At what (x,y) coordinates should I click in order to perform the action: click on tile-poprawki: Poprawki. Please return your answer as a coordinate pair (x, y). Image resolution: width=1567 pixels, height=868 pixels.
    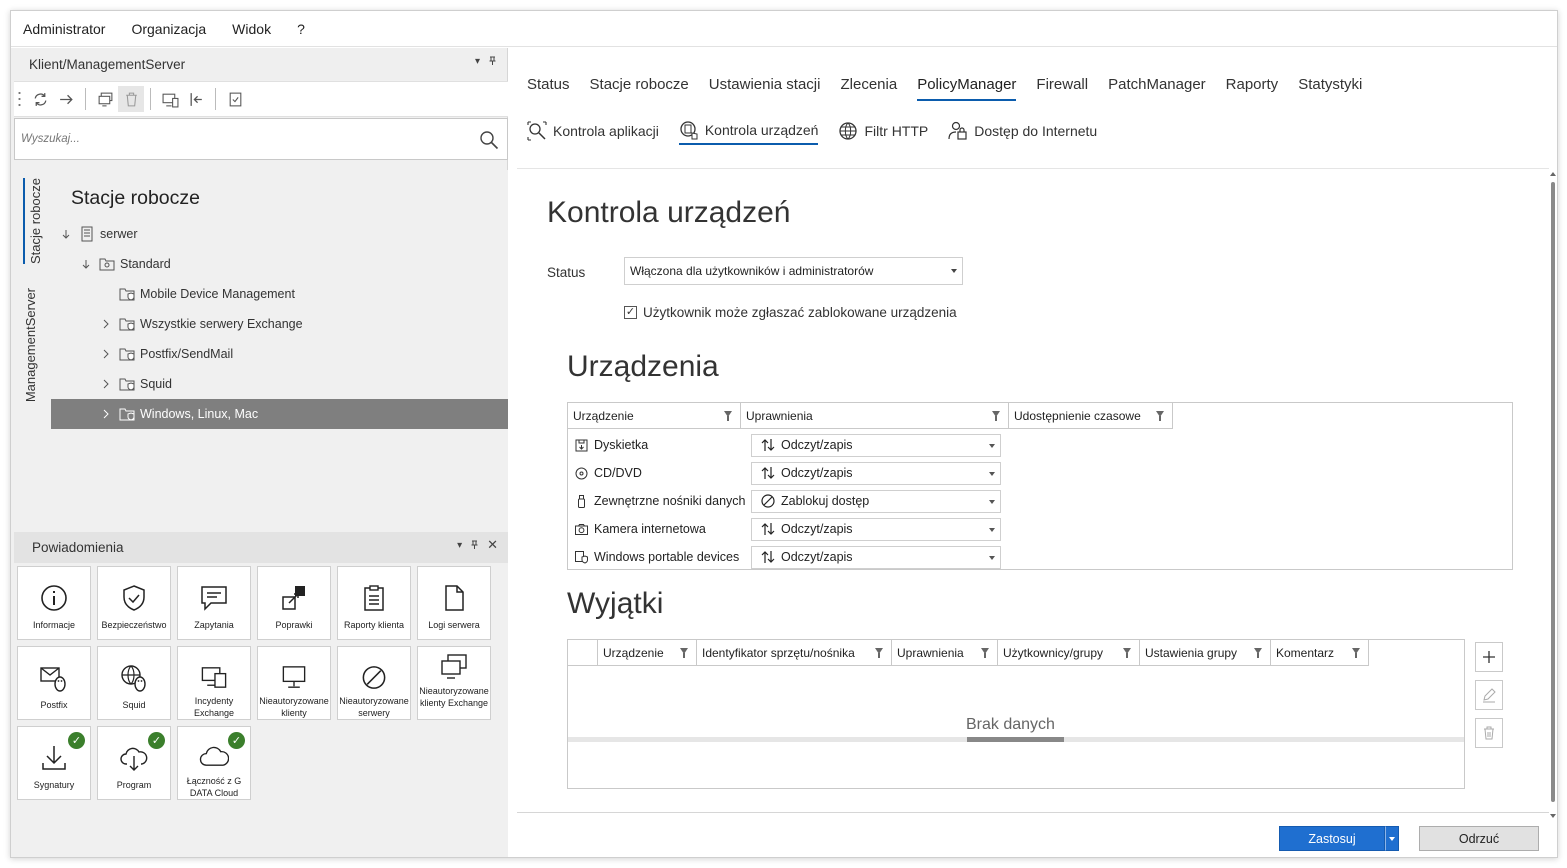
    Looking at the image, I should click on (294, 603).